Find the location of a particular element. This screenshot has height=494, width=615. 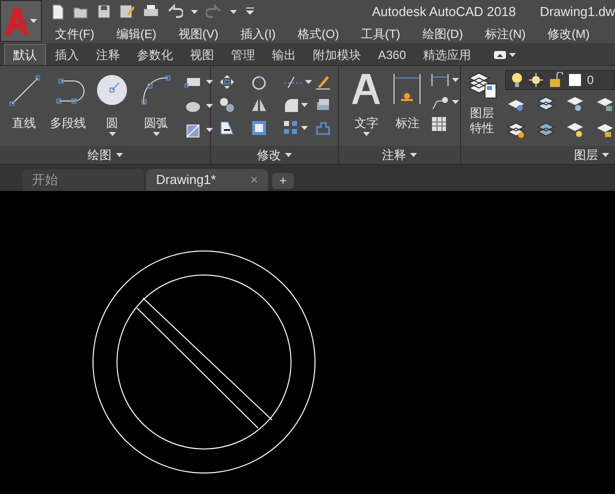

menu-item: 格式(O) is located at coordinates (318, 33).